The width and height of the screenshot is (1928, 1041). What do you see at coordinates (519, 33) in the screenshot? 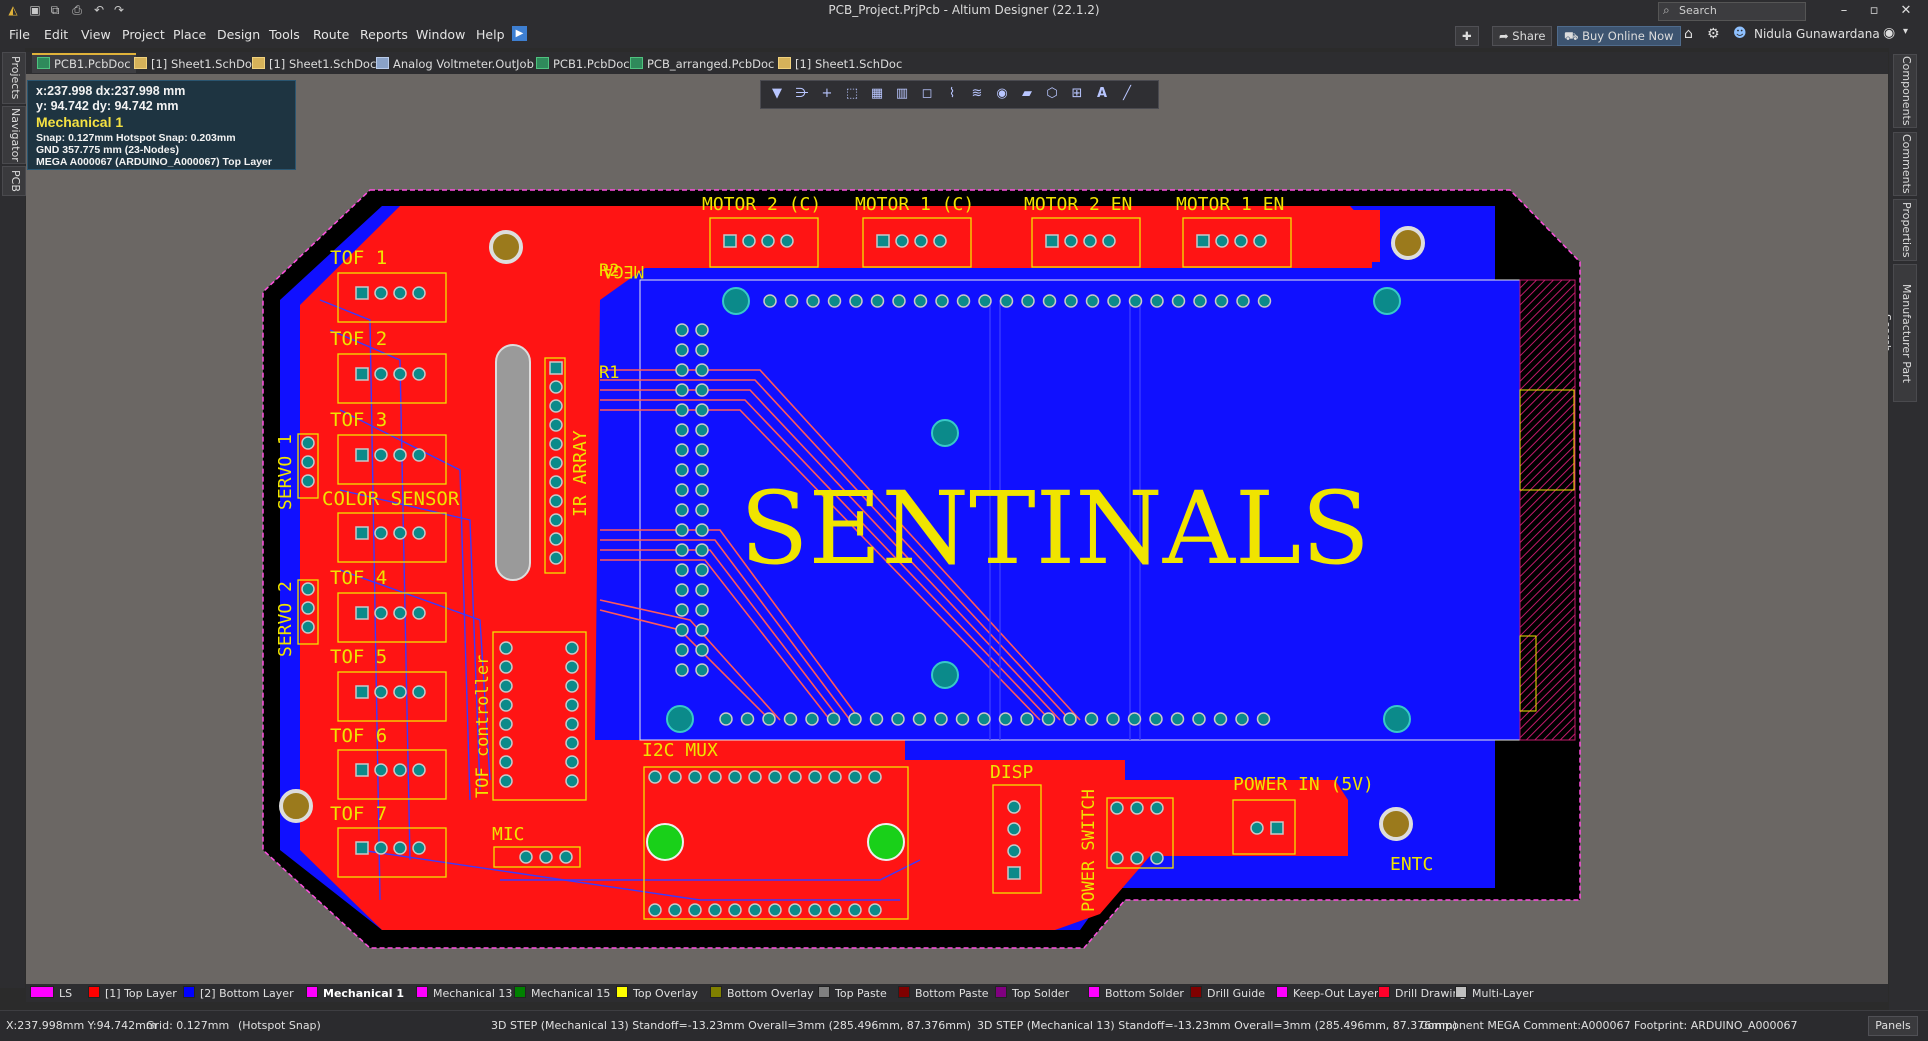
I see `run-script-icon: ▶` at bounding box center [519, 33].